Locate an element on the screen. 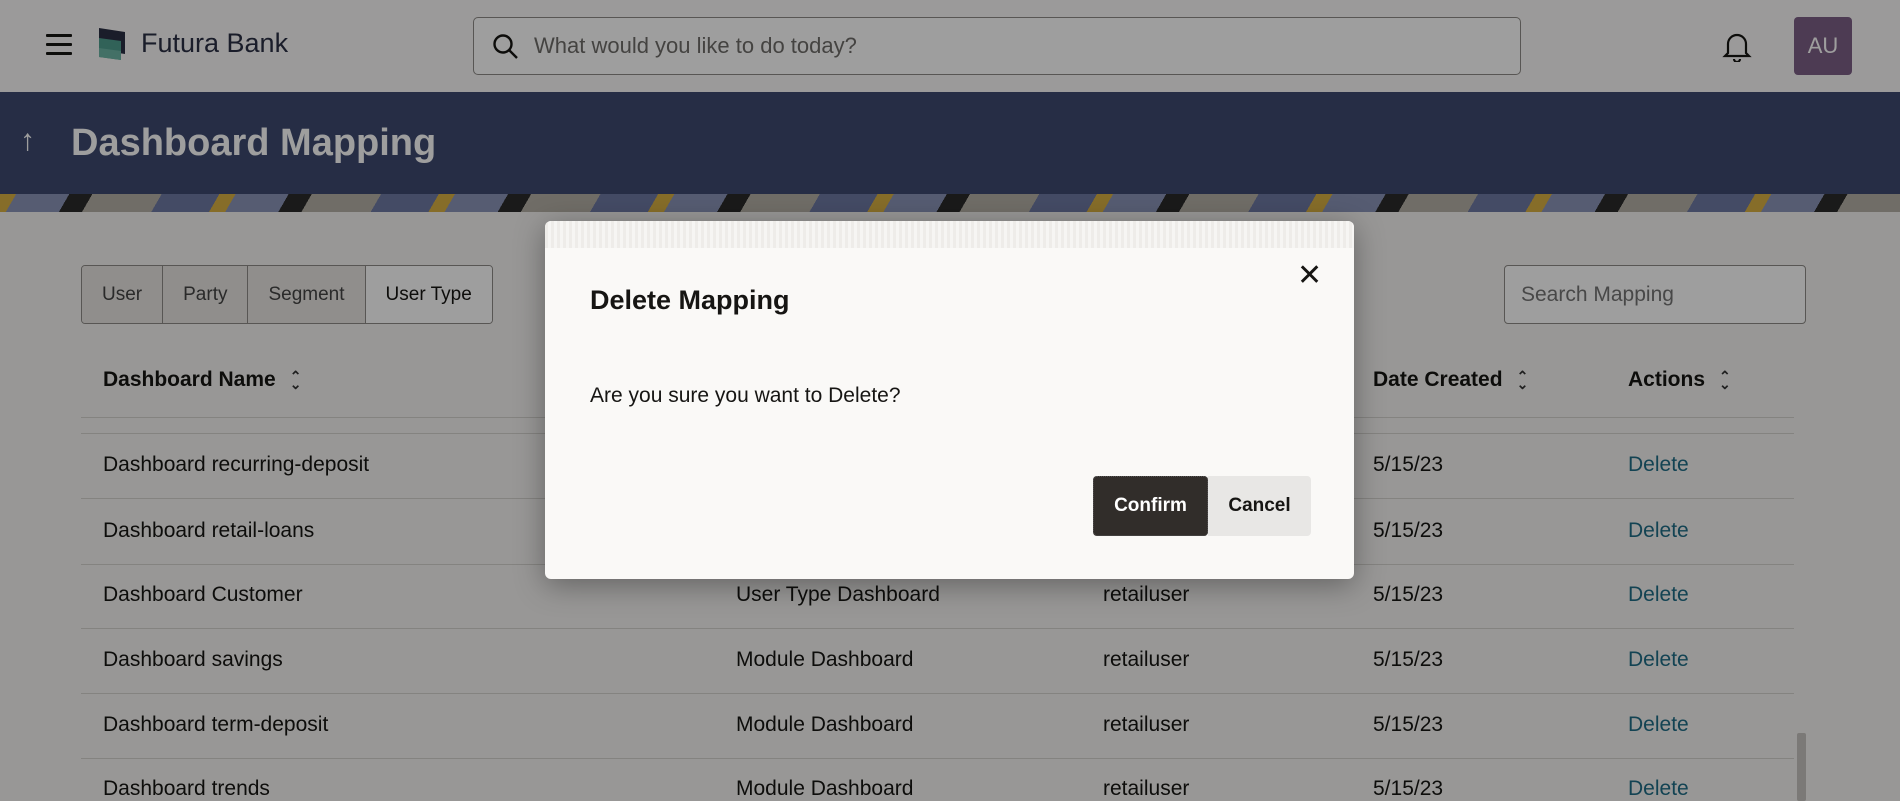 The height and width of the screenshot is (801, 1900). dialog-header-pattern is located at coordinates (949, 234).